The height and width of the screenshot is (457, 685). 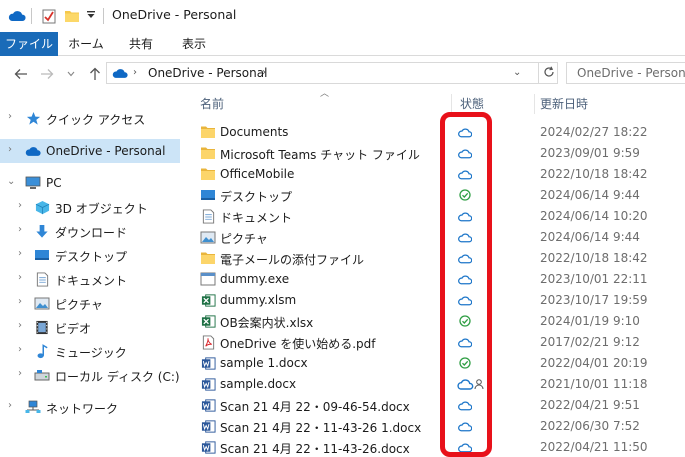 I want to click on ribbon-tabs: ファイル ホーム 共有 表示, so click(x=342, y=44).